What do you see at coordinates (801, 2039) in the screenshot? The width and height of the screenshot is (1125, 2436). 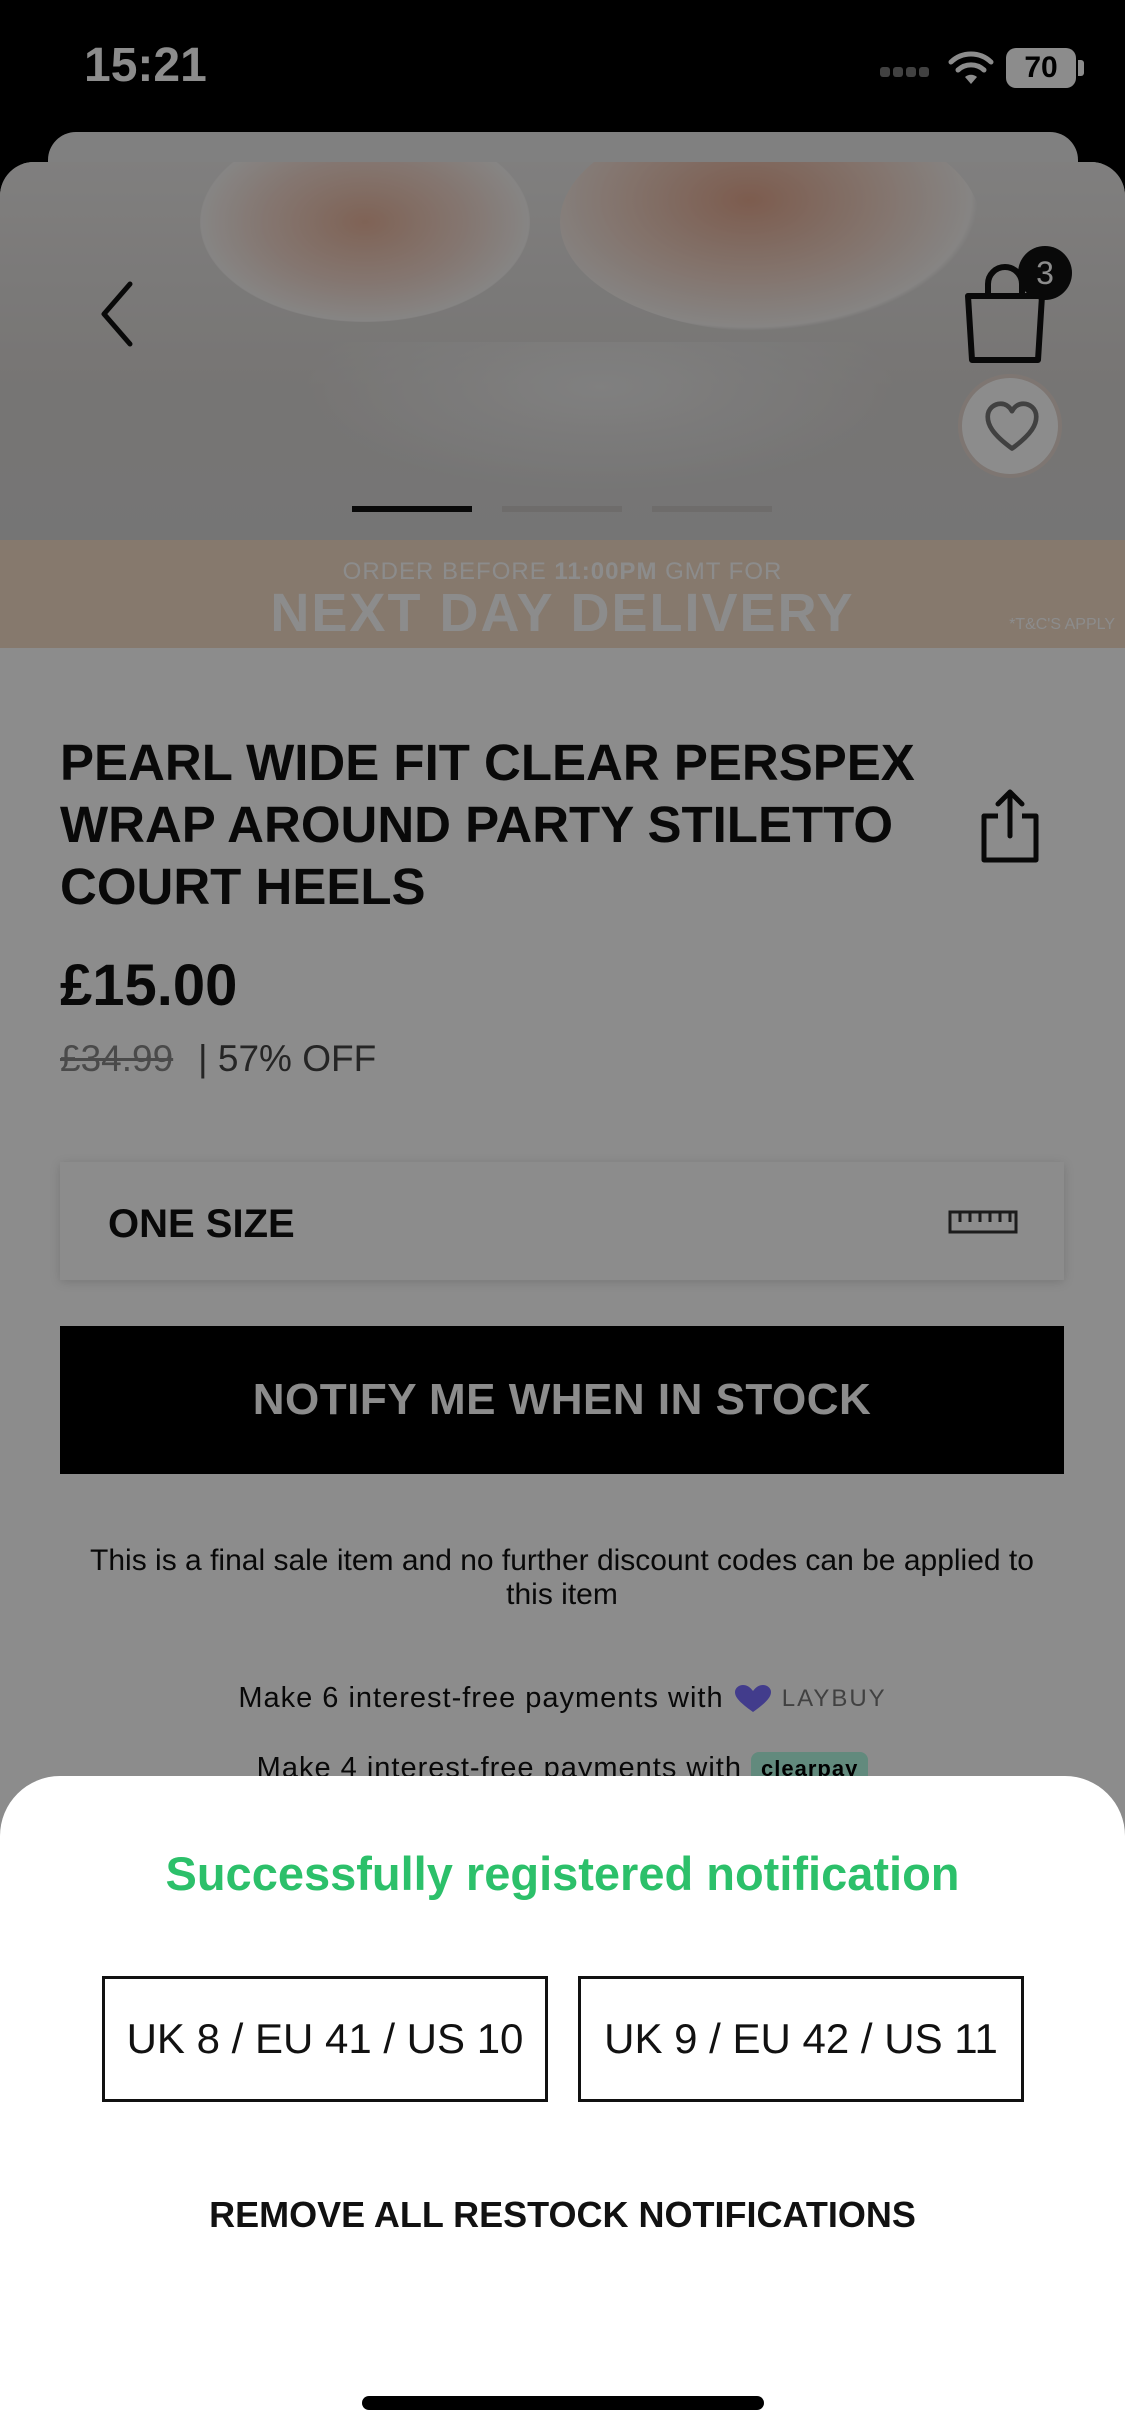 I see `size-option-uk9: UK 9 / EU 42 / US 11` at bounding box center [801, 2039].